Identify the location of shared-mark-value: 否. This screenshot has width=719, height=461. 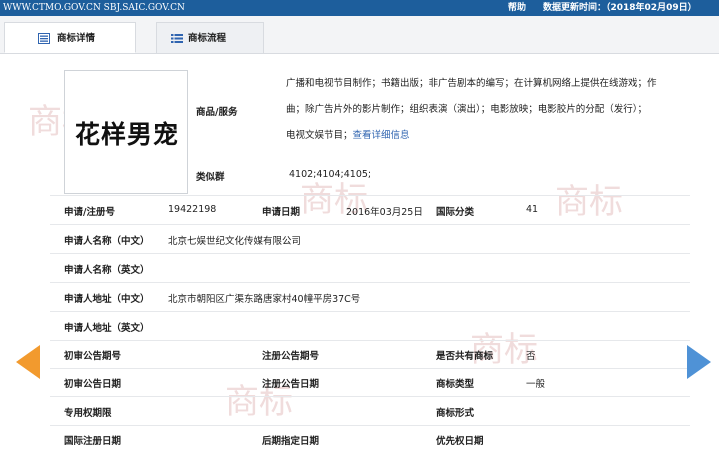
(531, 356).